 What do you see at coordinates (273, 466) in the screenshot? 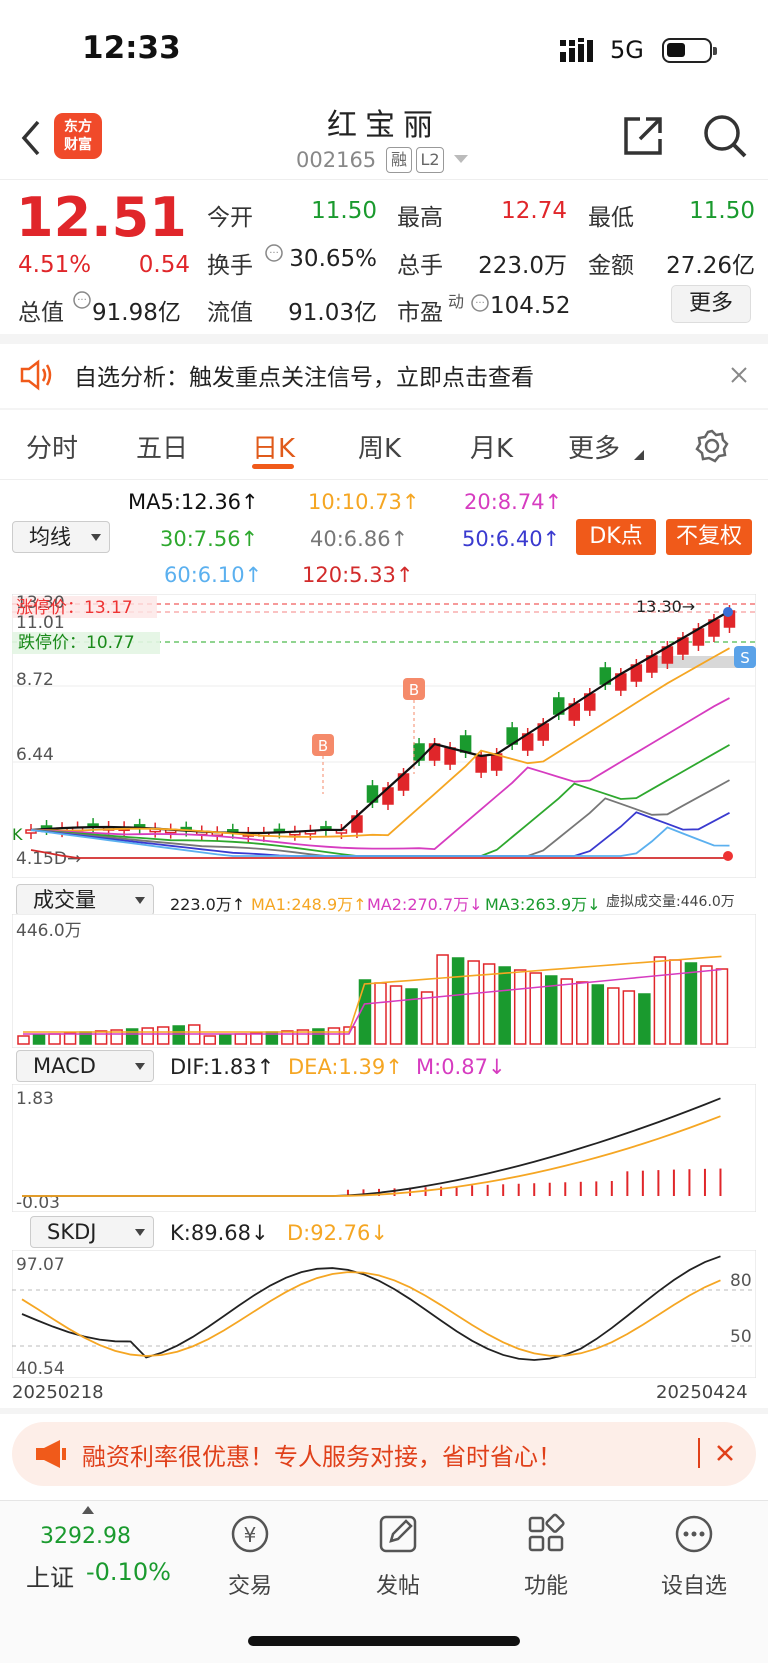
I see `active-tab-indicator` at bounding box center [273, 466].